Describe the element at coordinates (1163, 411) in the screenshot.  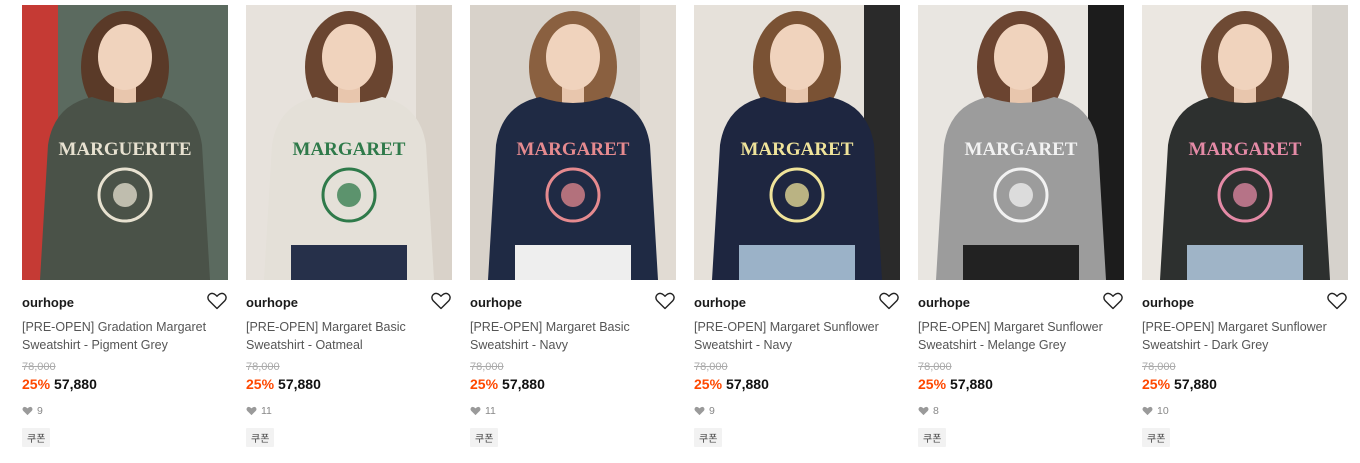
I see `likes-count: 10` at that location.